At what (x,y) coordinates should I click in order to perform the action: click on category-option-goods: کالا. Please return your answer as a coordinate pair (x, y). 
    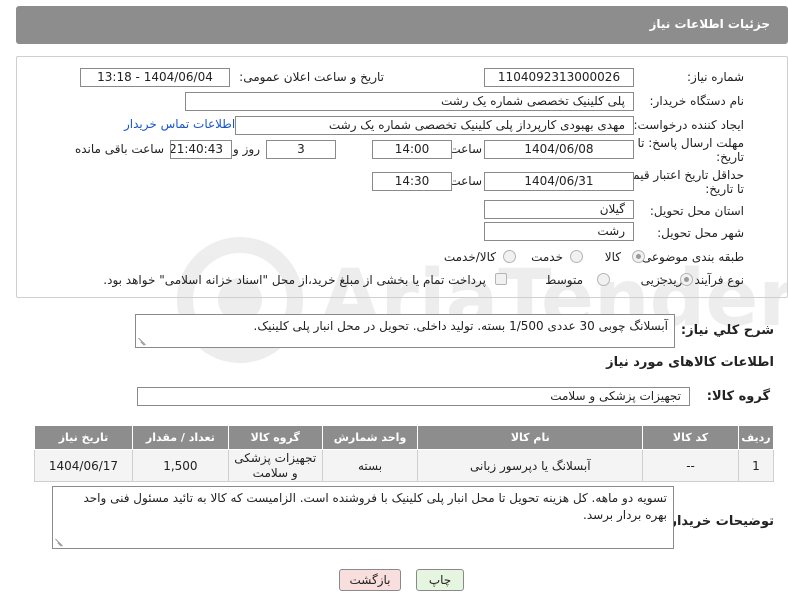
    Looking at the image, I should click on (612, 257).